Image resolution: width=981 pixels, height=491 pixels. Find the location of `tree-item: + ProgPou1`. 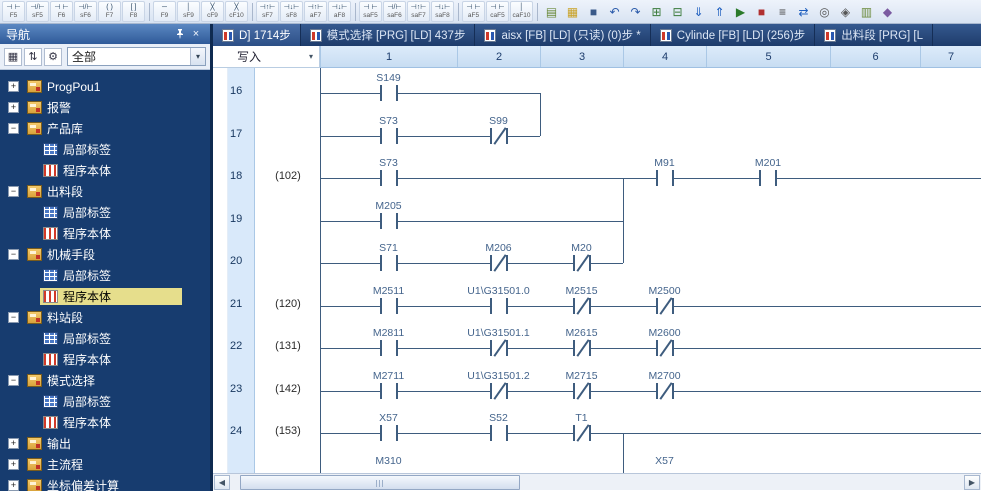

tree-item: + ProgPou1 is located at coordinates (105, 86).